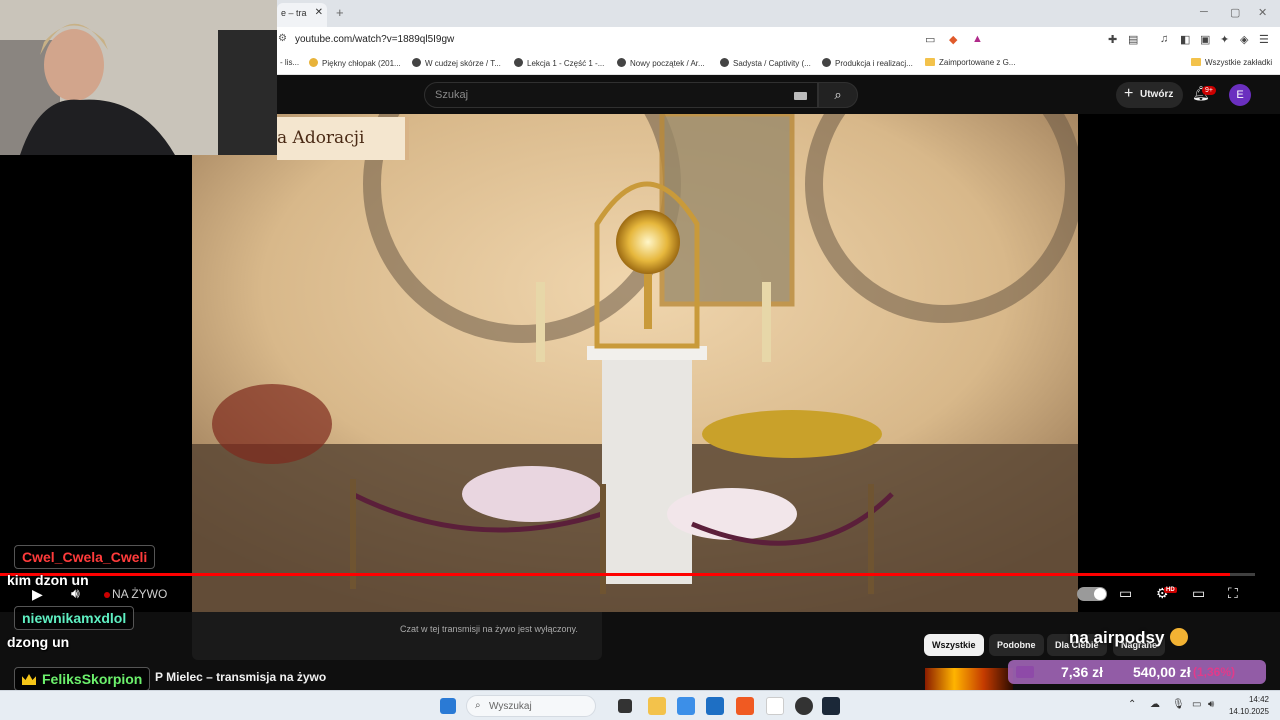 The height and width of the screenshot is (720, 1280). Describe the element at coordinates (621, 95) in the screenshot. I see `search-box: Szukaj` at that location.